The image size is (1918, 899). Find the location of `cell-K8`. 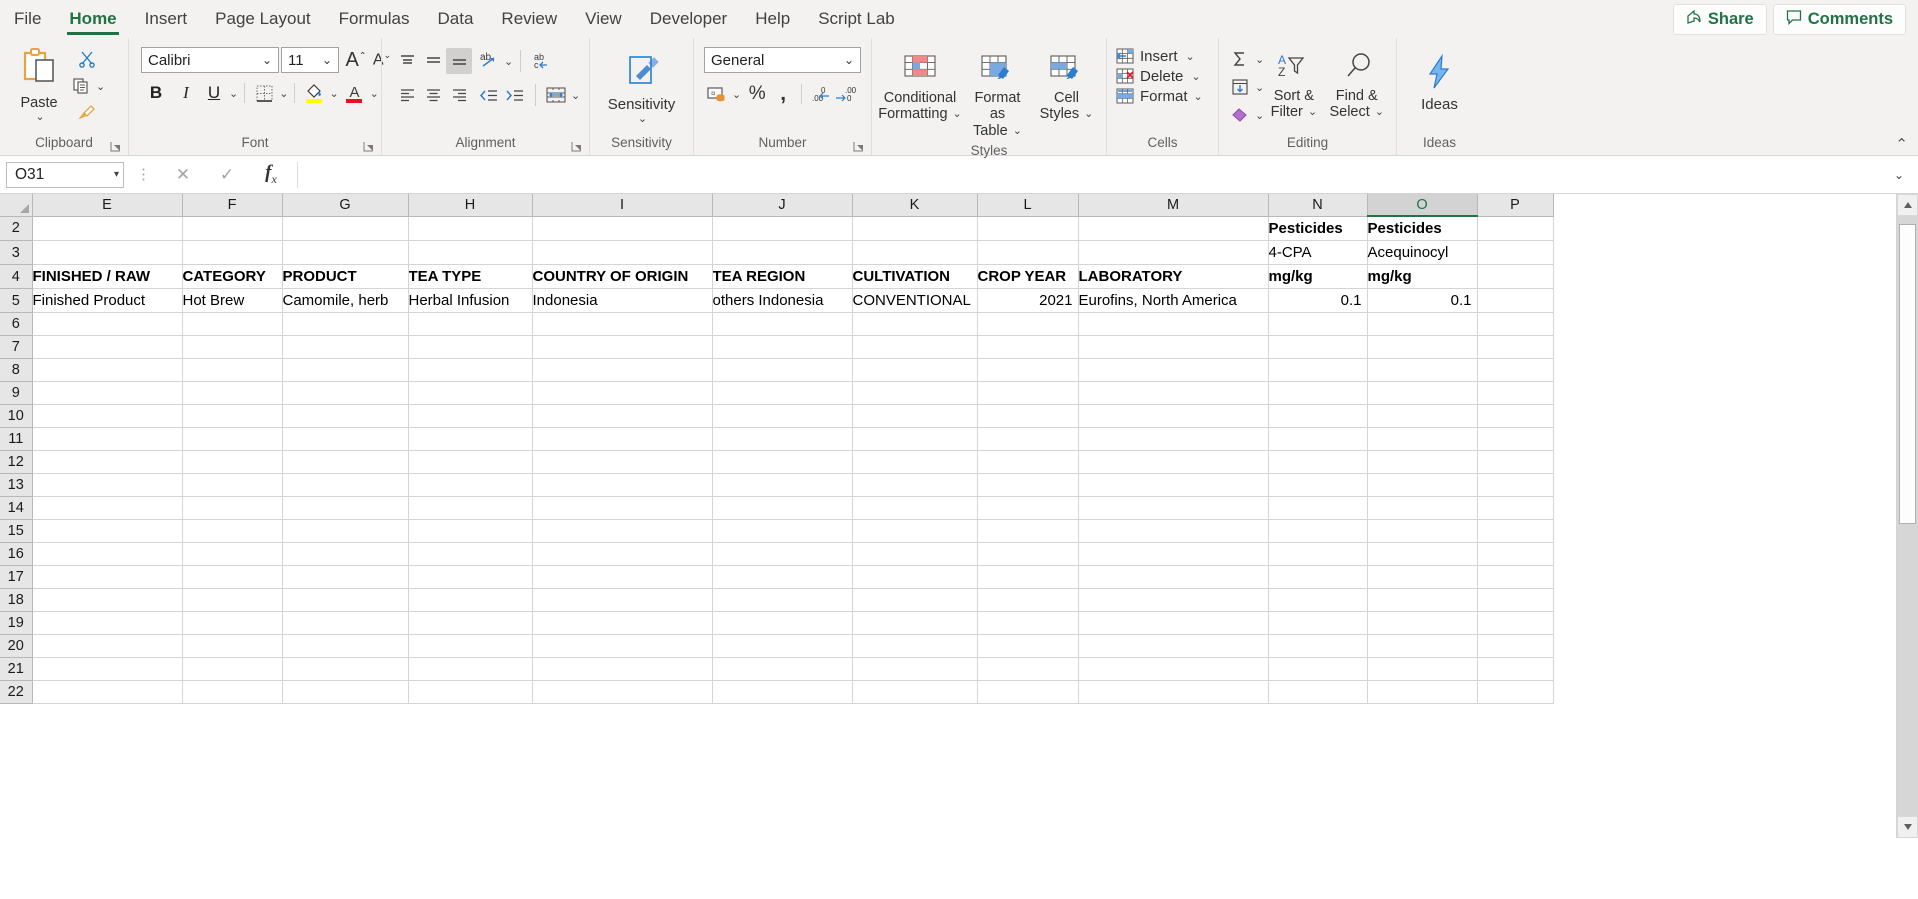

cell-K8 is located at coordinates (915, 370).